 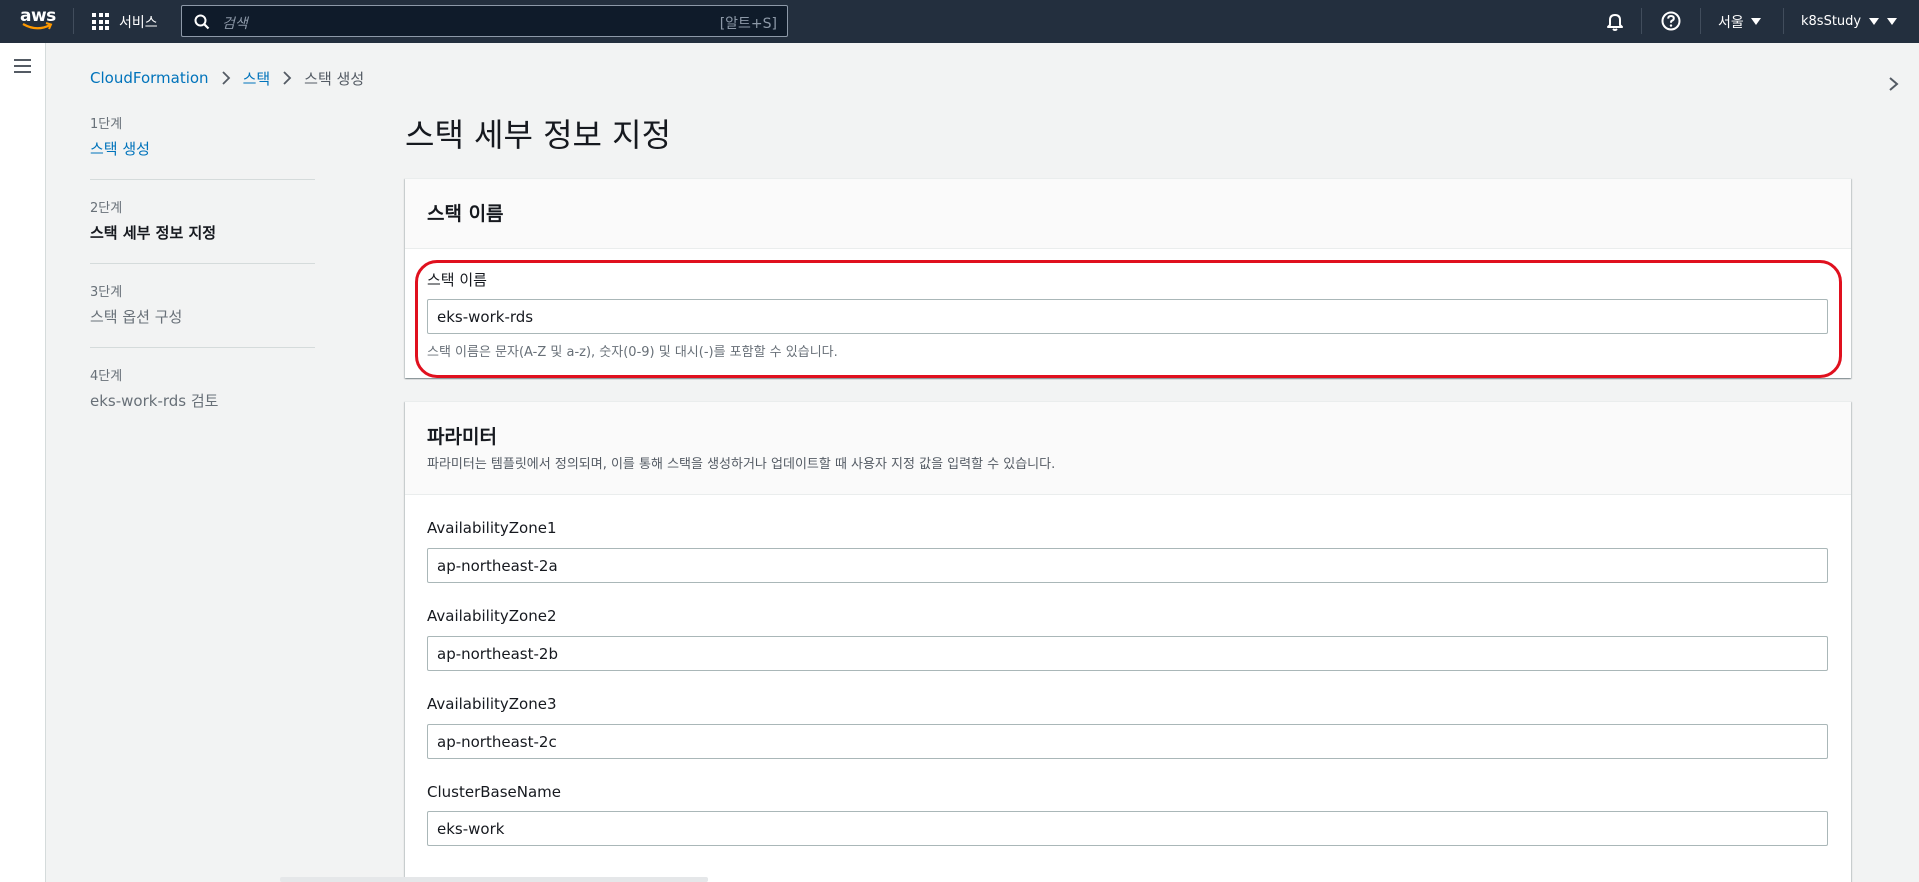 I want to click on side-navigation-rail, so click(x=23, y=462).